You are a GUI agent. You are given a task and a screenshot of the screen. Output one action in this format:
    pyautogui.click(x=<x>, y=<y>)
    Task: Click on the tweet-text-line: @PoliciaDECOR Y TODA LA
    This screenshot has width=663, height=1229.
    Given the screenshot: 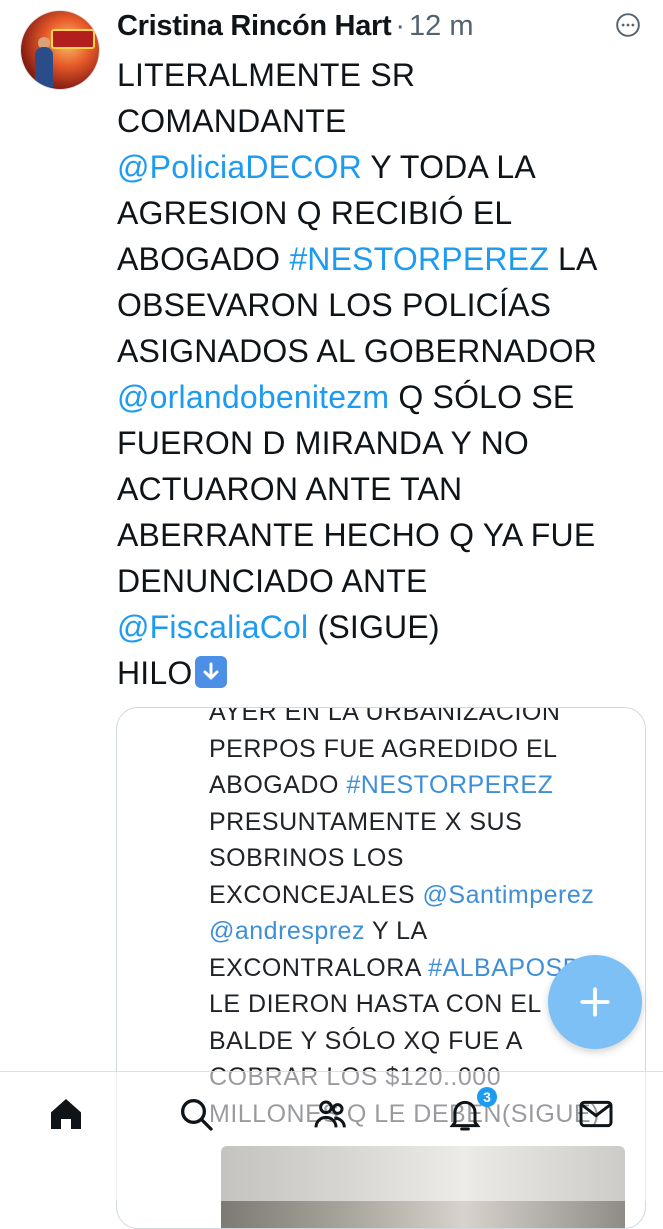 What is the action you would take?
    pyautogui.click(x=382, y=167)
    